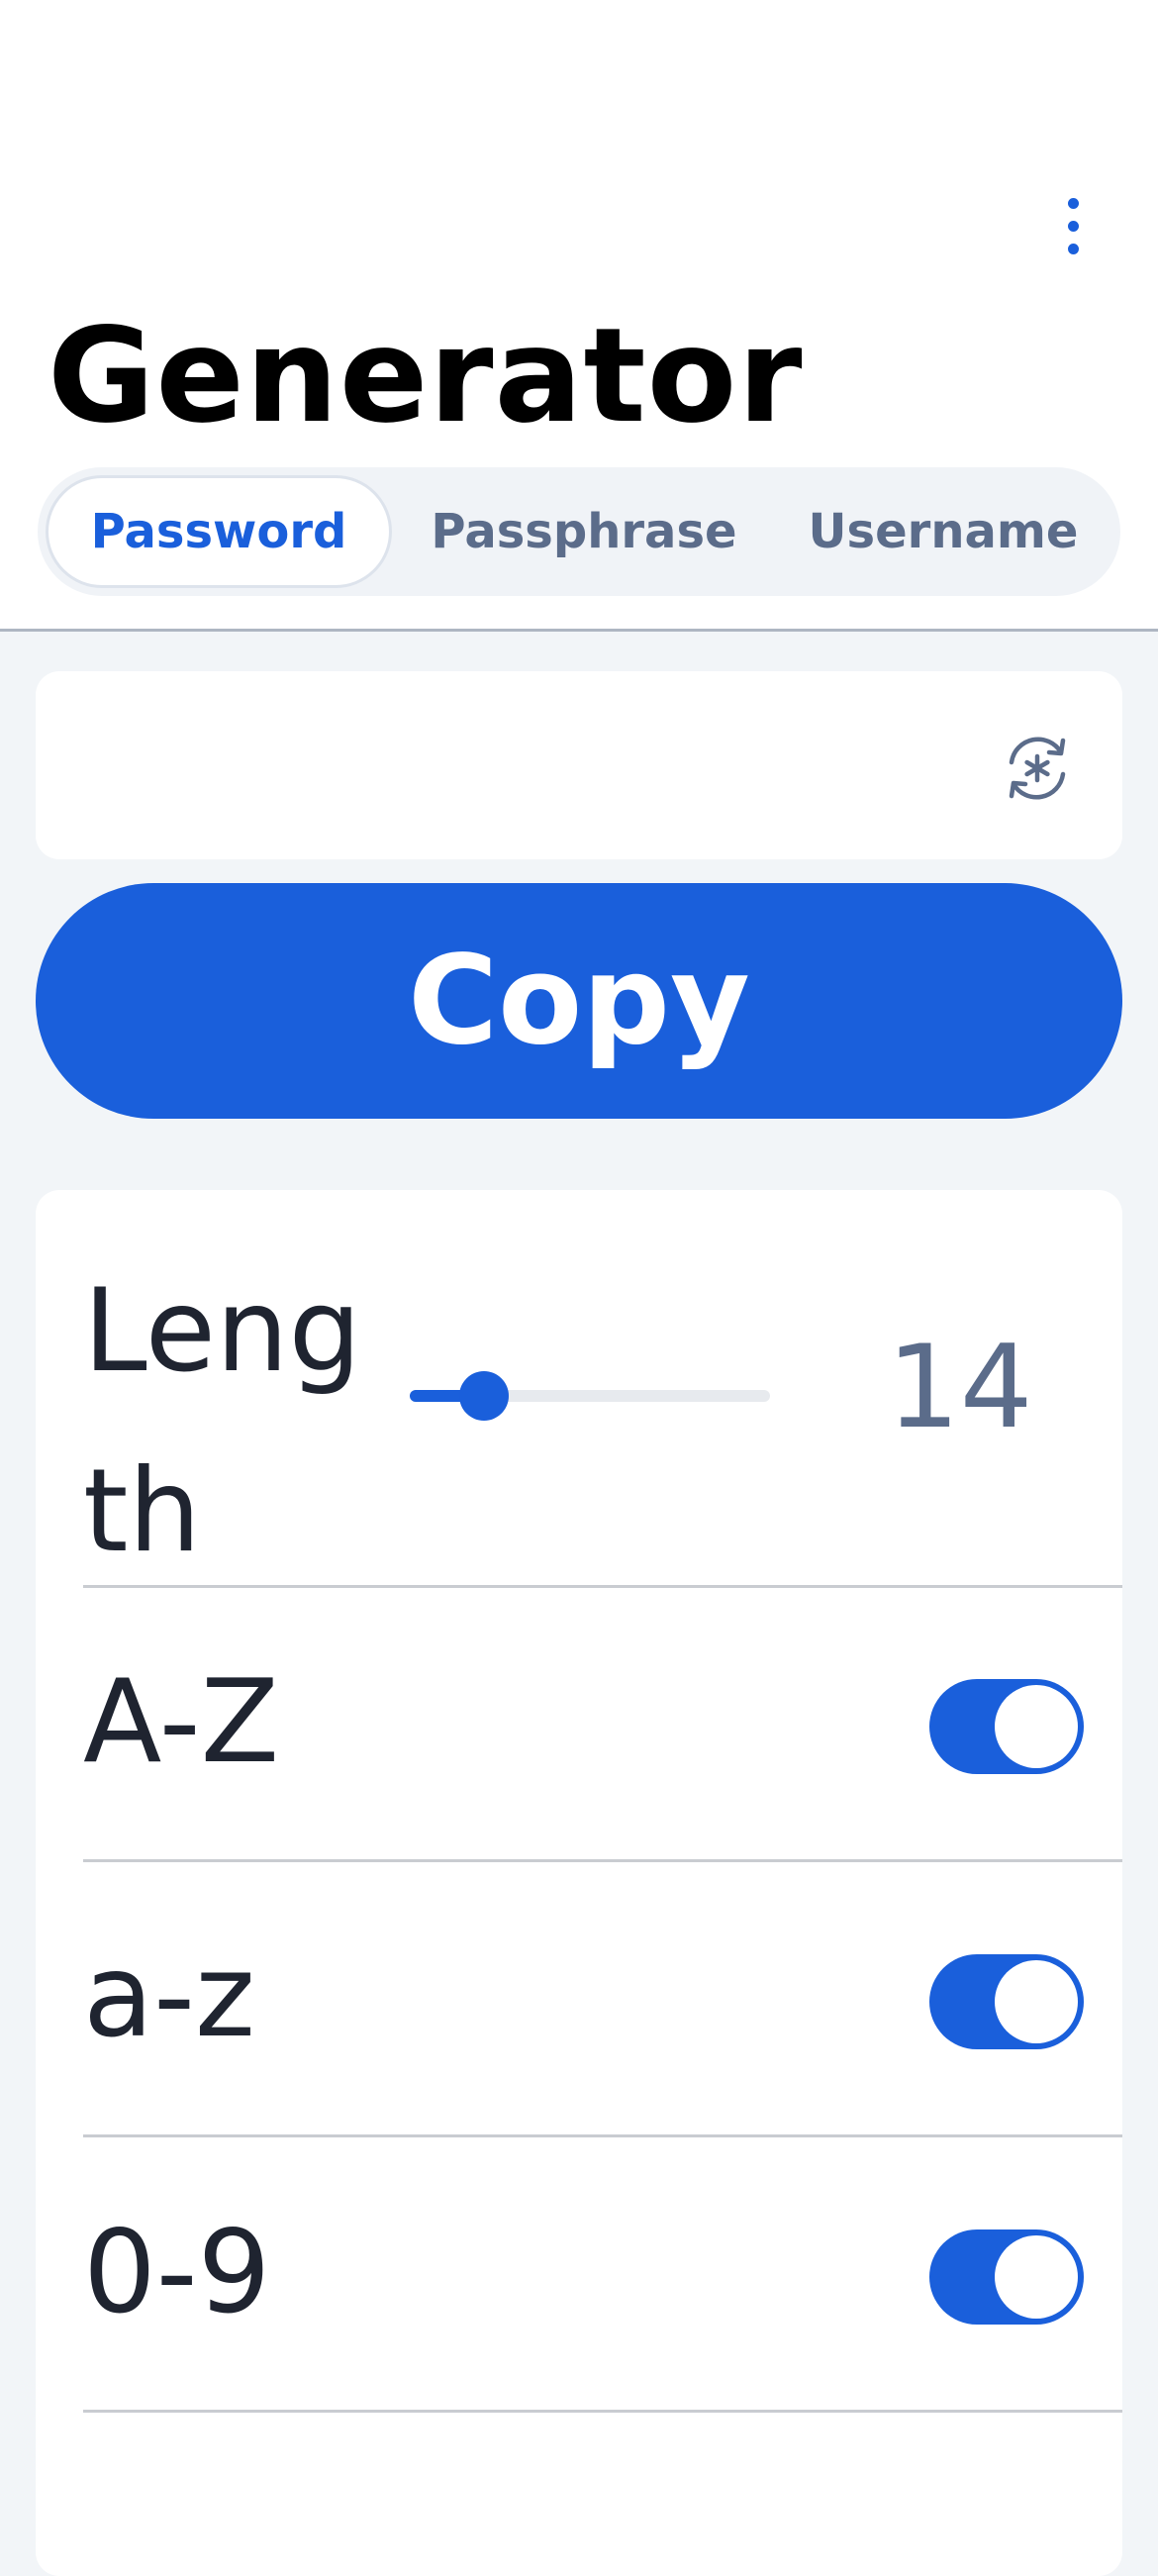 The width and height of the screenshot is (1158, 2576). What do you see at coordinates (584, 532) in the screenshot?
I see `tab-passphrase: Passphrase` at bounding box center [584, 532].